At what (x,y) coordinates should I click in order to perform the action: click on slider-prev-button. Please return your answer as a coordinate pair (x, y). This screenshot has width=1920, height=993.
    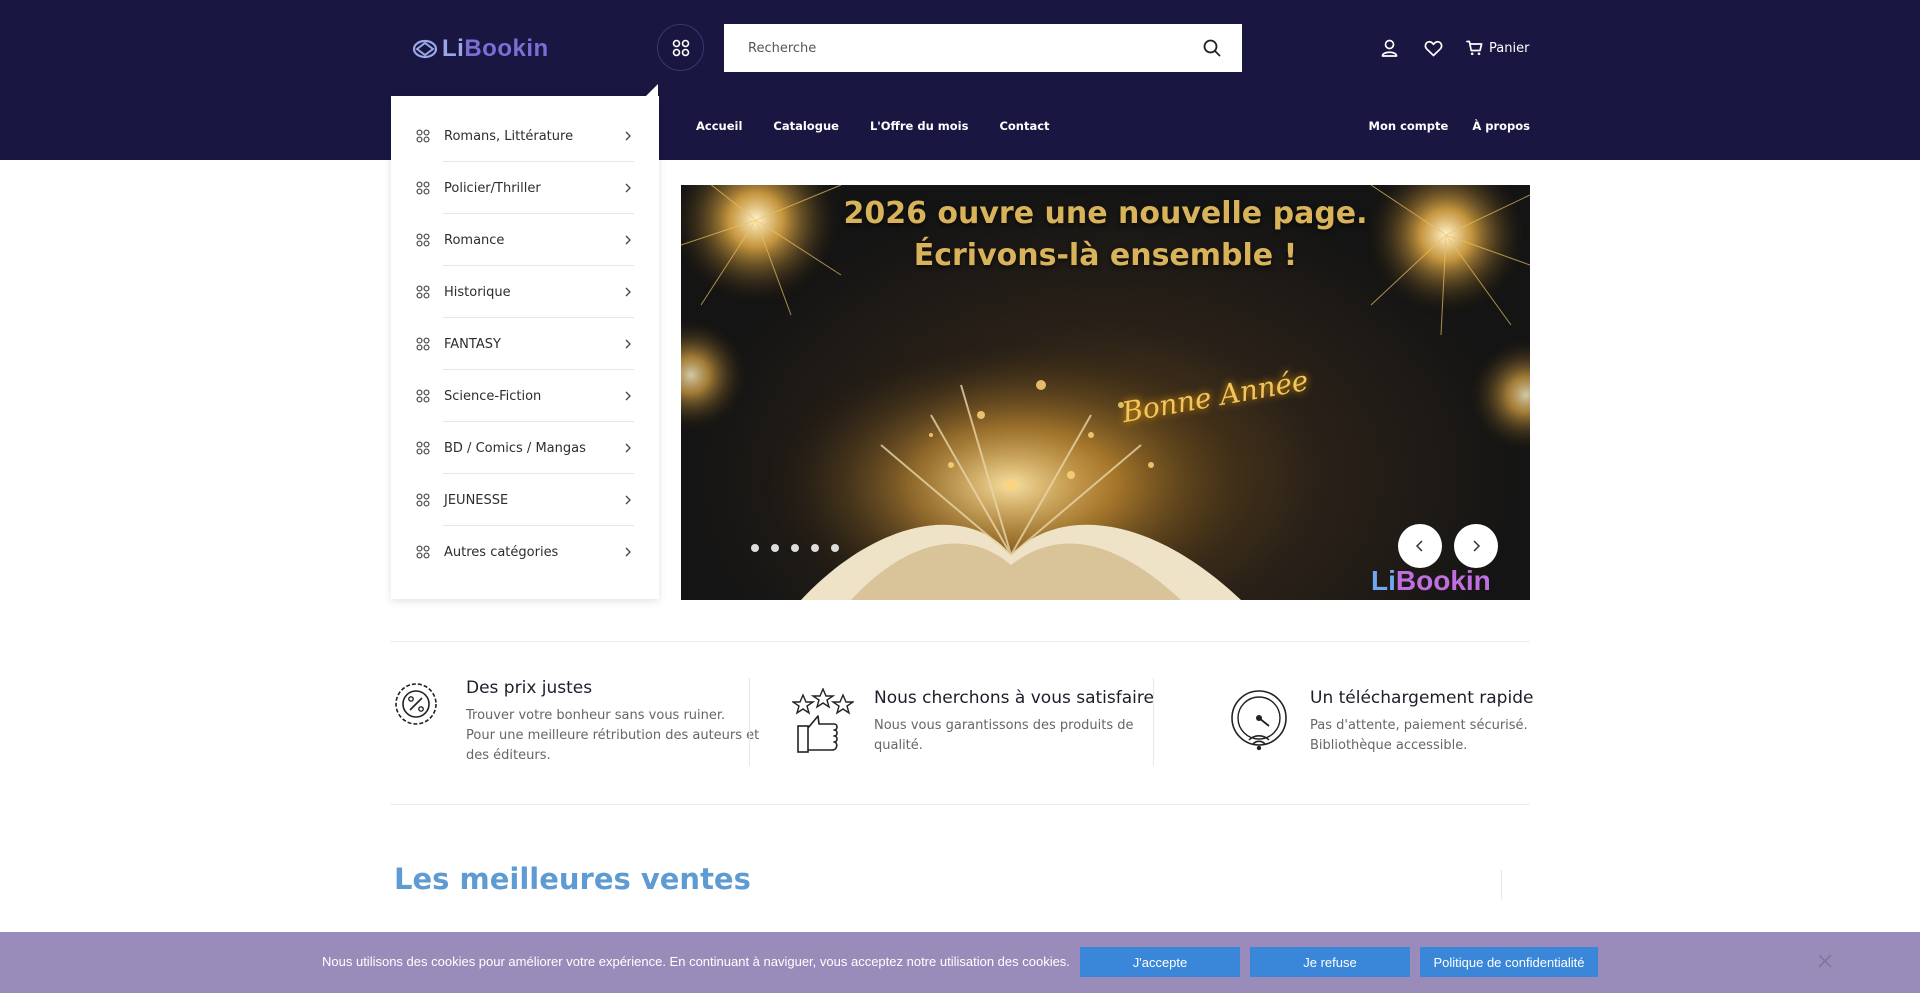
    Looking at the image, I should click on (1420, 546).